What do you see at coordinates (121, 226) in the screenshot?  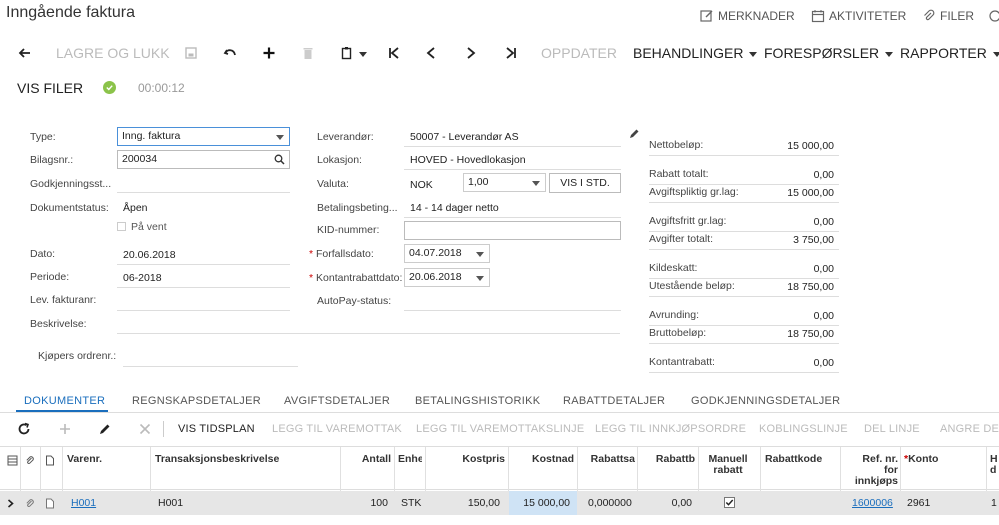 I see `on-hold-checkbox` at bounding box center [121, 226].